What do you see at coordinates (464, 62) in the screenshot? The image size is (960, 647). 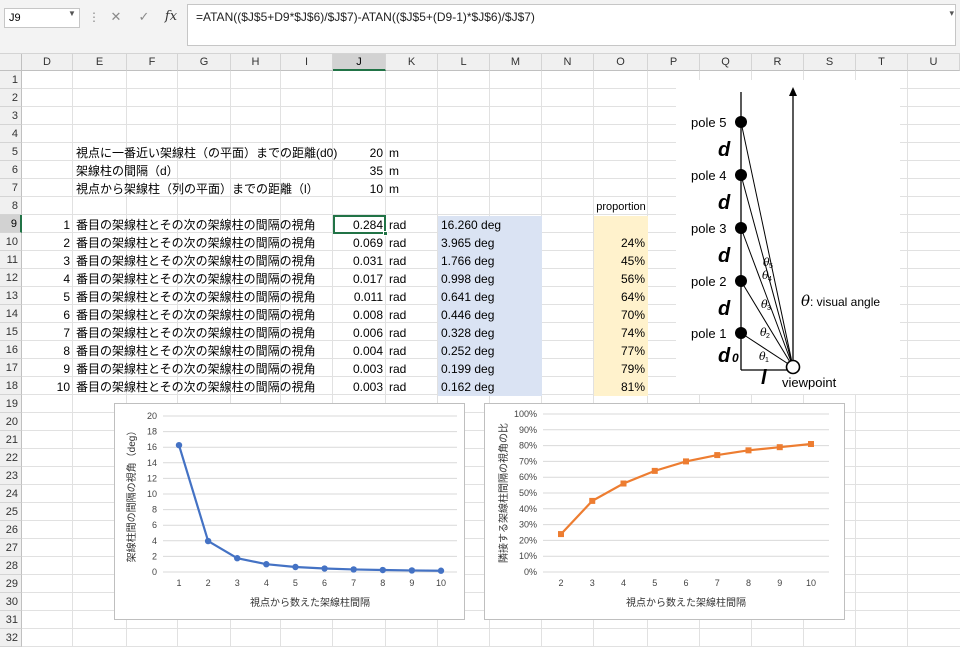 I see `column-header-l: L` at bounding box center [464, 62].